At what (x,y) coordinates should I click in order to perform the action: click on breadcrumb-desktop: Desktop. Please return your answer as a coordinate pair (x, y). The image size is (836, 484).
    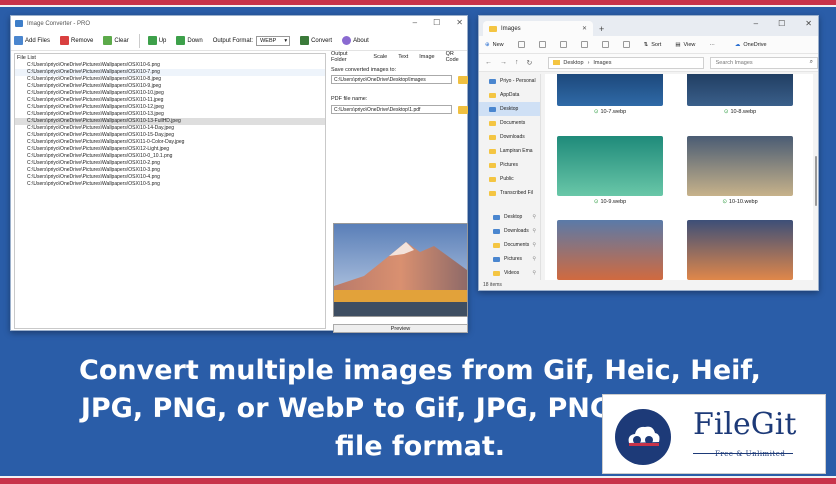
    Looking at the image, I should click on (573, 63).